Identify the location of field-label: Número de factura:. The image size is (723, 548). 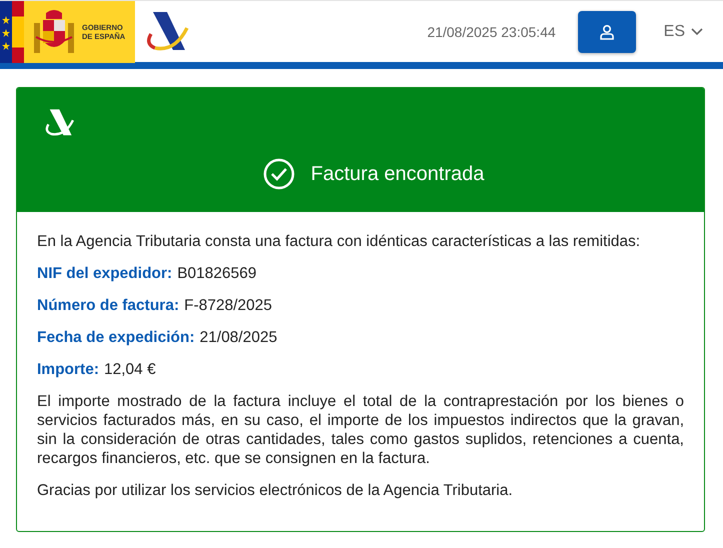
(108, 305).